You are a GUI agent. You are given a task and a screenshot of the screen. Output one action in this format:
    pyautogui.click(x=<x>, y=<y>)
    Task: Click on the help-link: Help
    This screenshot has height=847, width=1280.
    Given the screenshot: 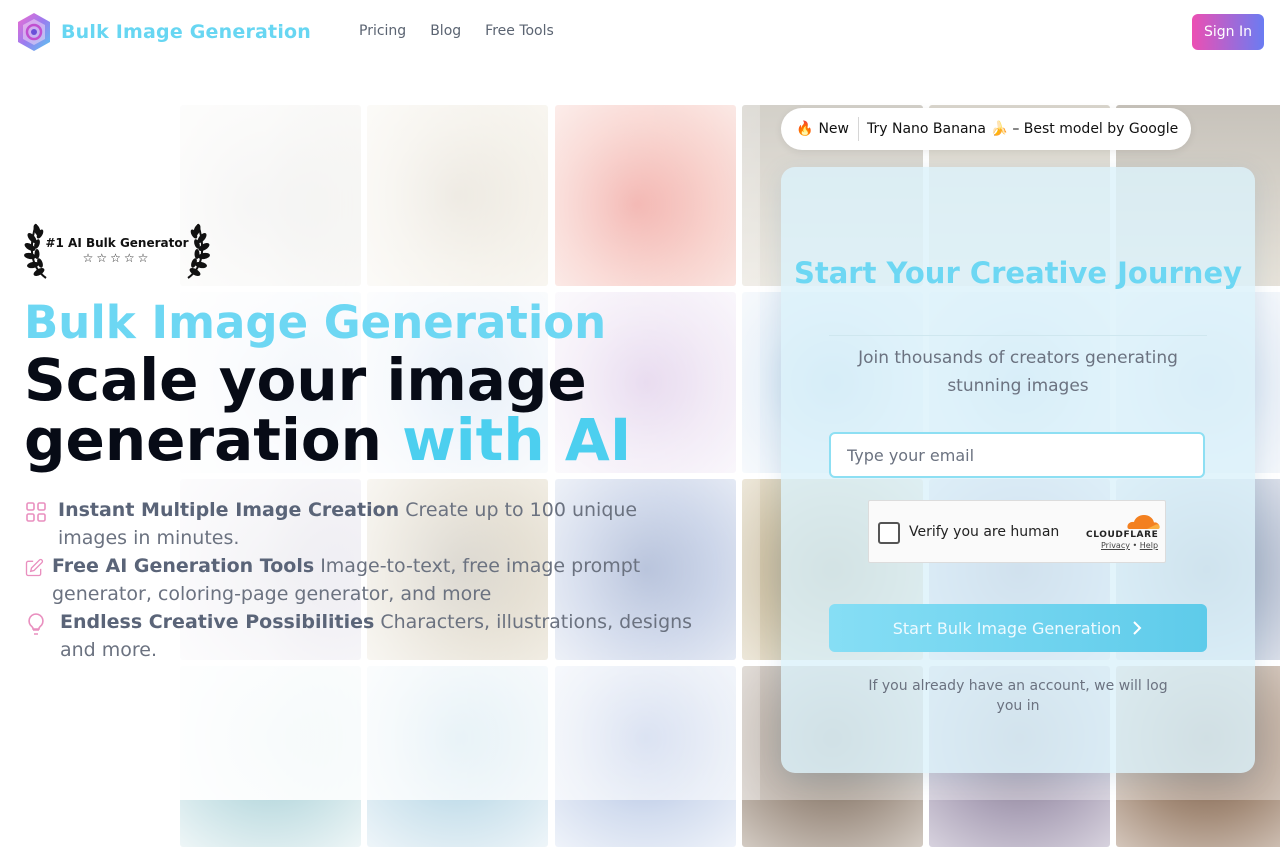 What is the action you would take?
    pyautogui.click(x=1149, y=545)
    